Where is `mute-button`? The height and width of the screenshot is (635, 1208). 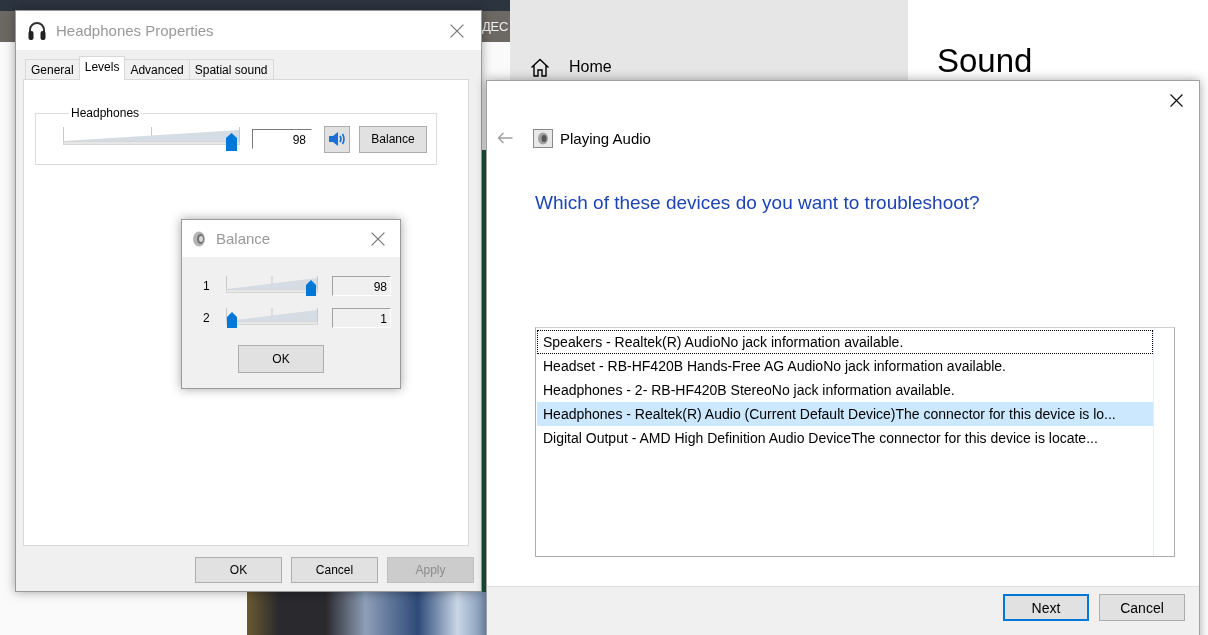
mute-button is located at coordinates (337, 139).